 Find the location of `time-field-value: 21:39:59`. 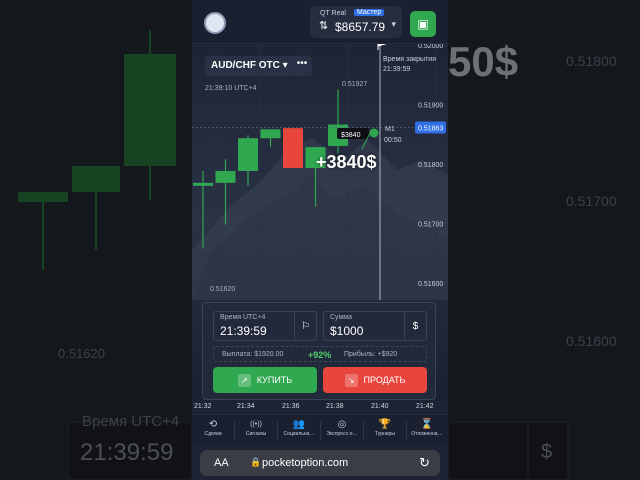

time-field-value: 21:39:59 is located at coordinates (243, 331).